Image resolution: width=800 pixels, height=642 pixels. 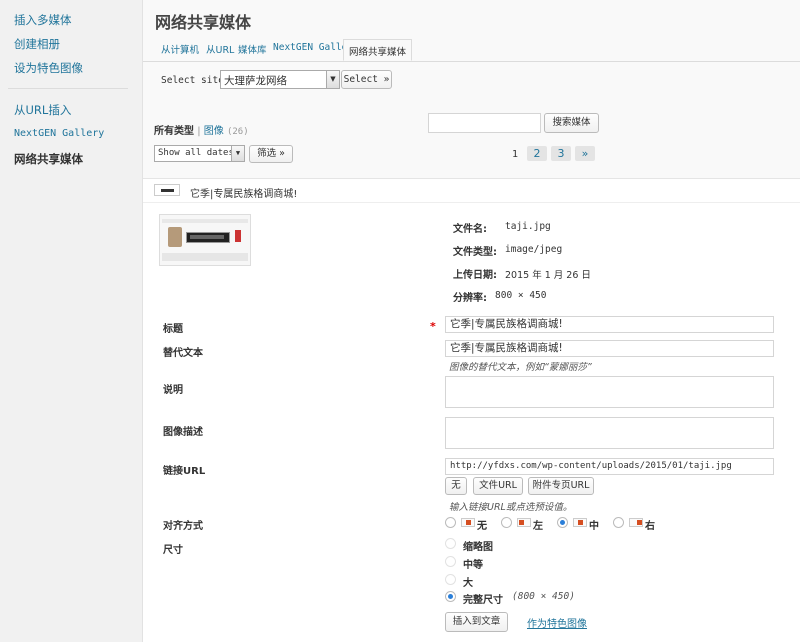 What do you see at coordinates (173, 550) in the screenshot?
I see `size-label: 尺寸` at bounding box center [173, 550].